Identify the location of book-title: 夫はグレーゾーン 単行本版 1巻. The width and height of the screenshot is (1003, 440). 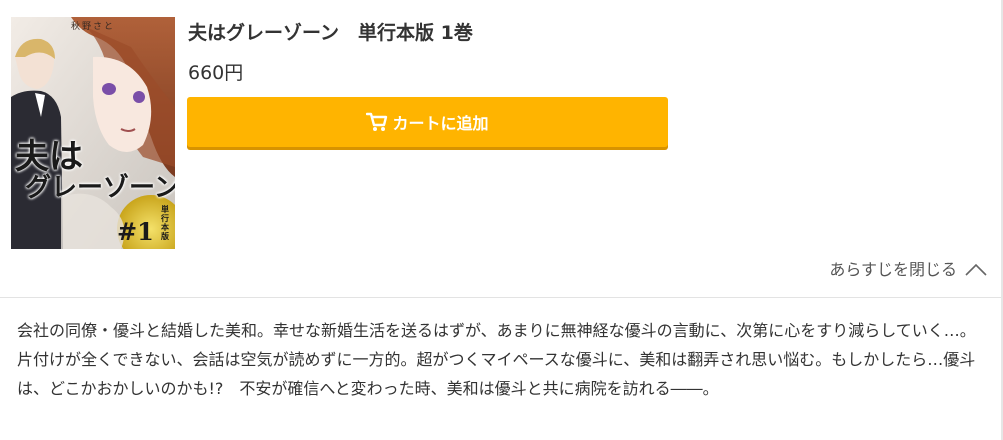
(330, 31).